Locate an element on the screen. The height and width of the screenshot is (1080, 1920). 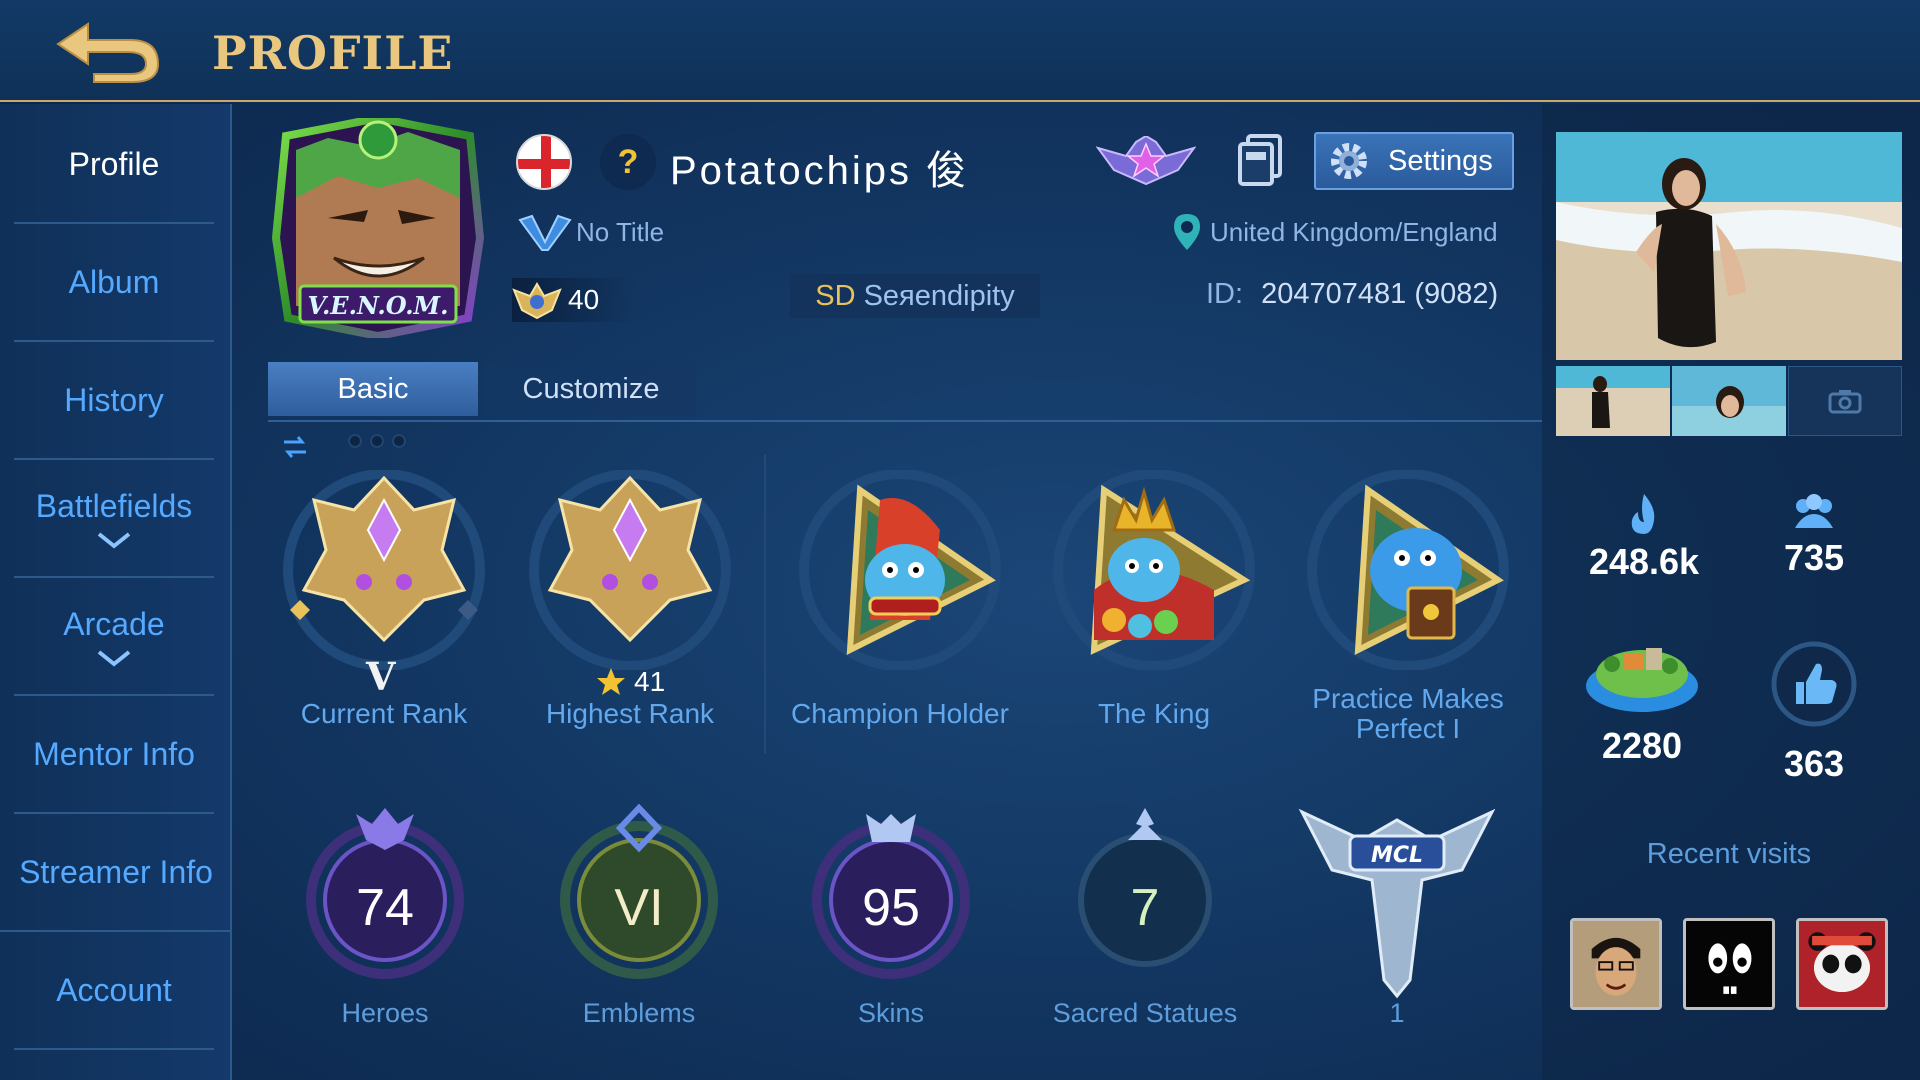
achievement-caption: The King is located at coordinates (1154, 713).